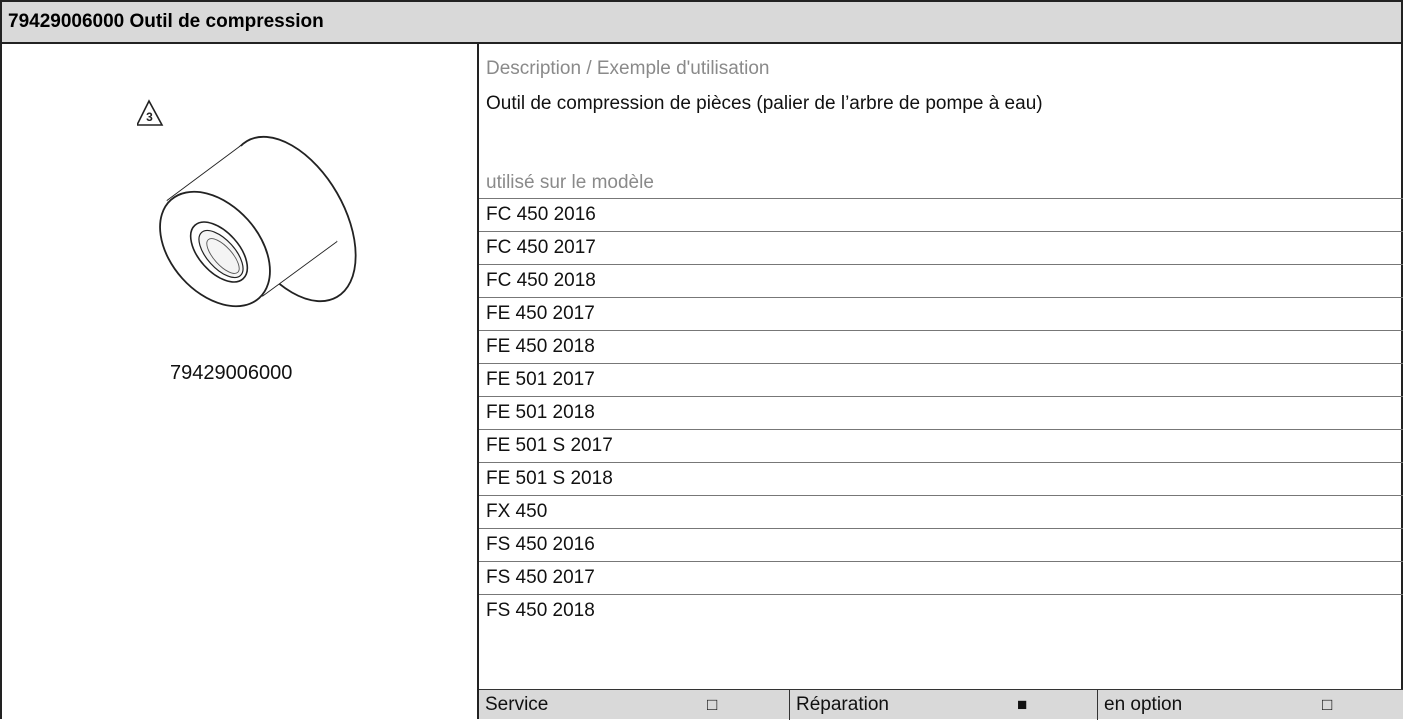 The width and height of the screenshot is (1403, 720). Describe the element at coordinates (941, 346) in the screenshot. I see `model-row: FE 450 2018` at that location.